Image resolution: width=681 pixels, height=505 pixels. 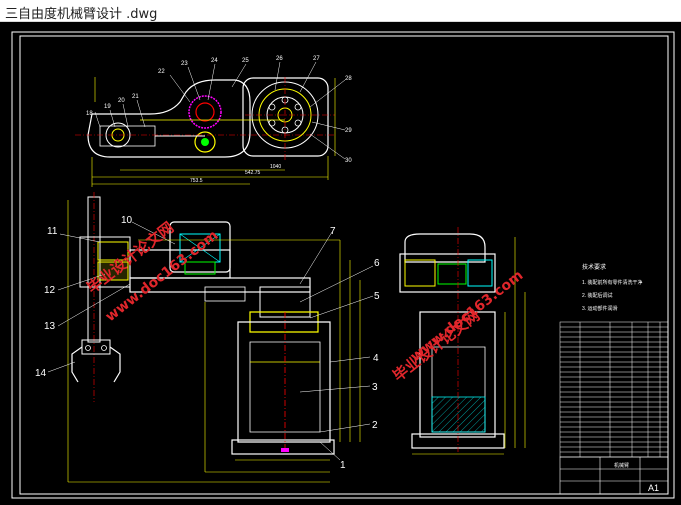 What do you see at coordinates (205, 142) in the screenshot?
I see `elbow-lower-hub` at bounding box center [205, 142].